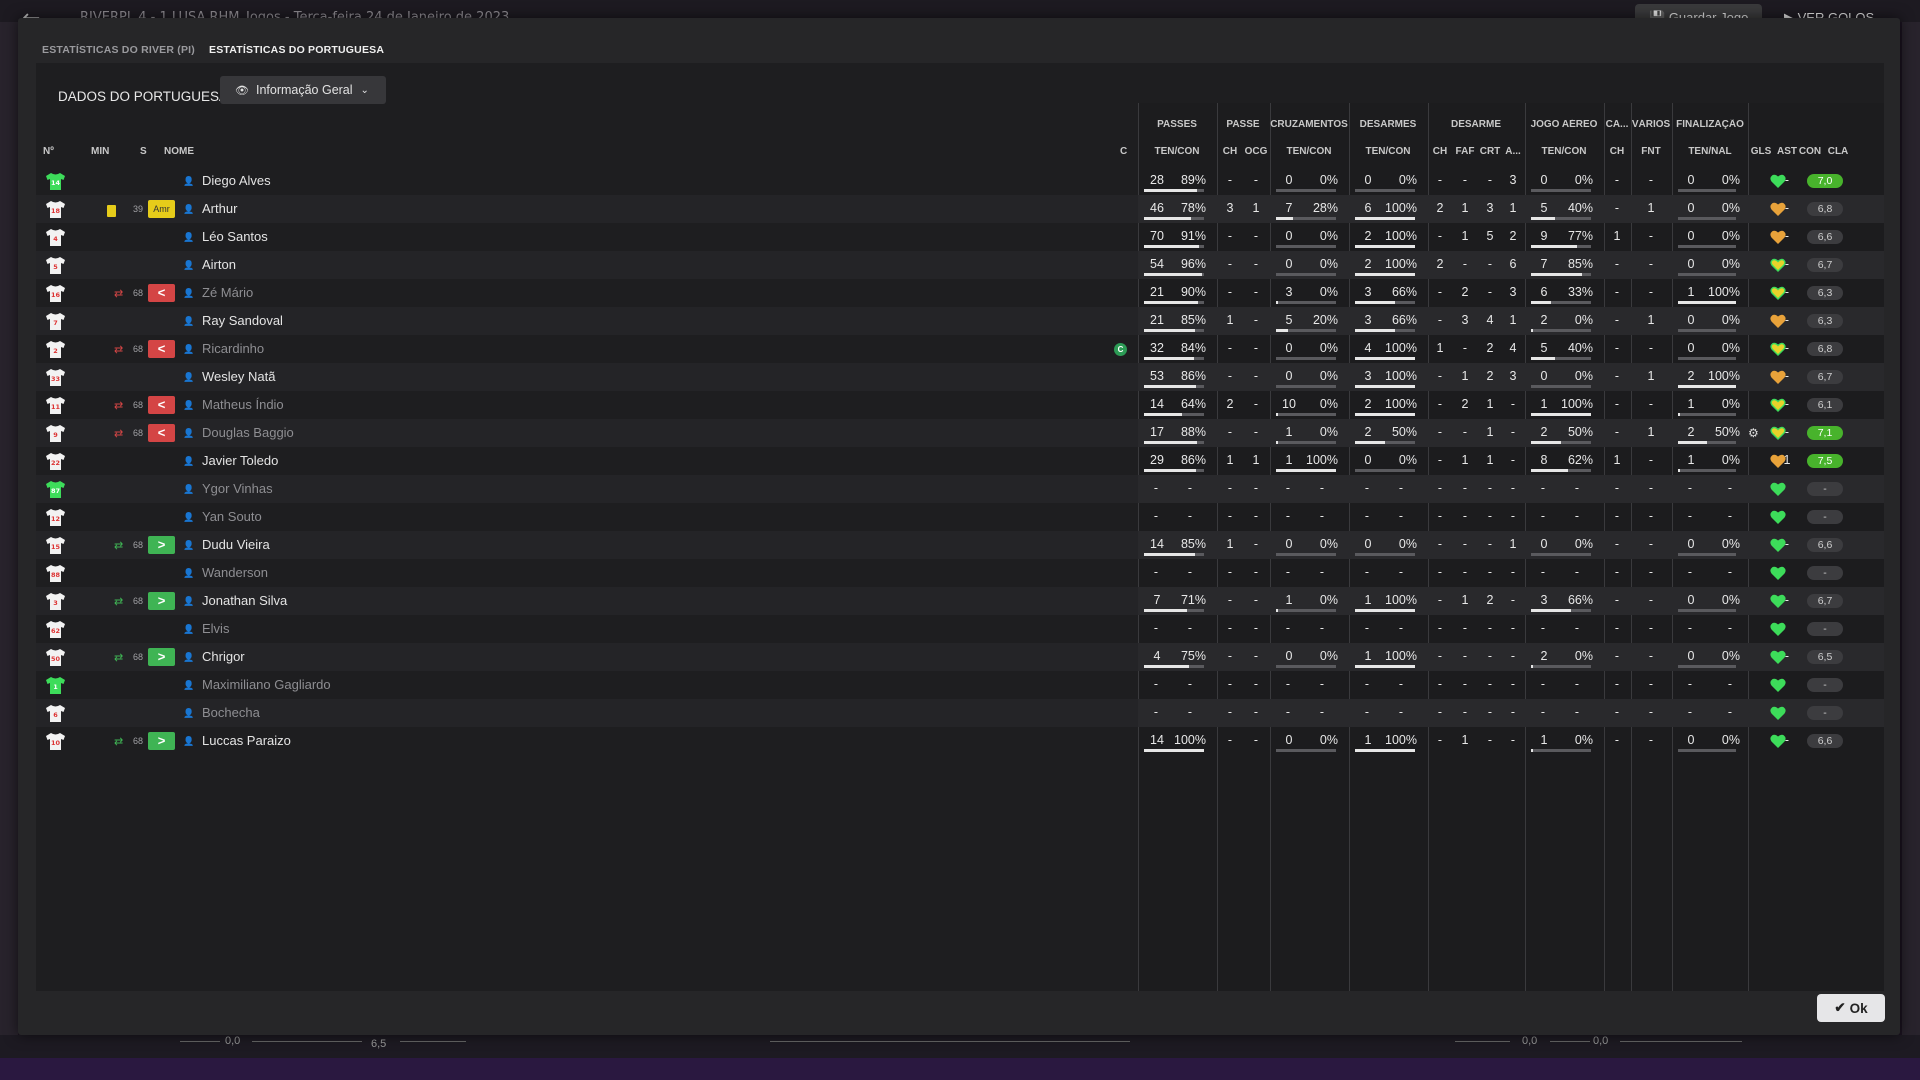  I want to click on player-name: Elvis, so click(215, 629).